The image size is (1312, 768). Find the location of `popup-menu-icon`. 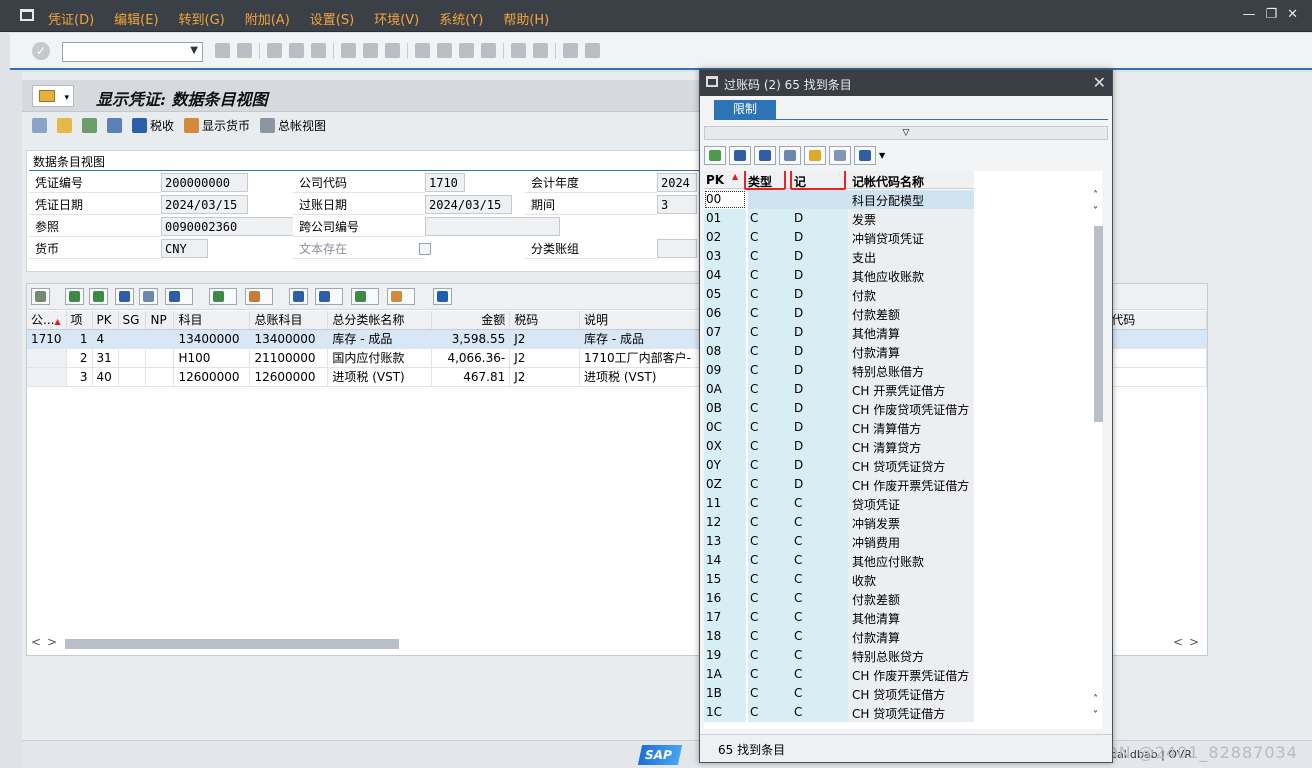

popup-menu-icon is located at coordinates (712, 81).